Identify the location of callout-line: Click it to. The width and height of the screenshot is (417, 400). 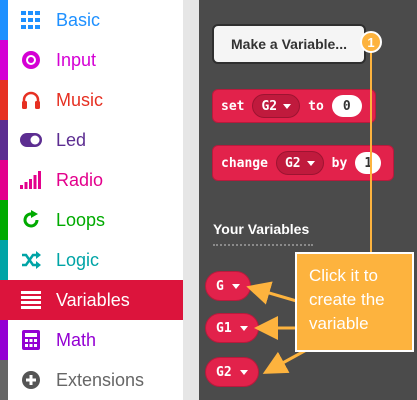
(343, 275).